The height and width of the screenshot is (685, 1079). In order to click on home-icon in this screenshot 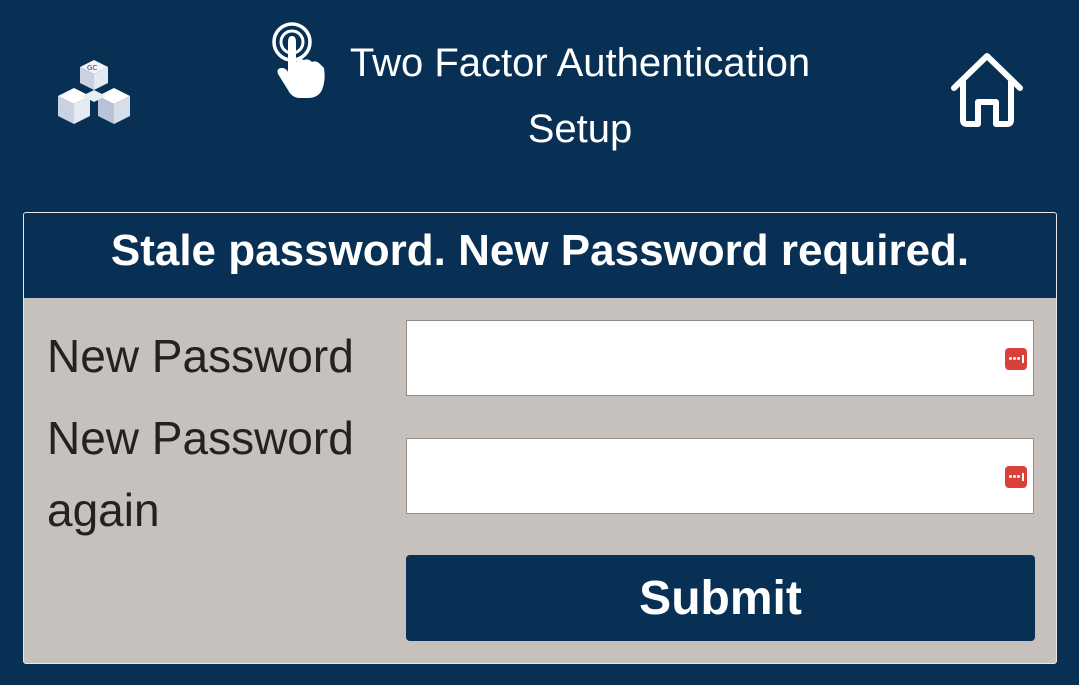, I will do `click(987, 89)`.